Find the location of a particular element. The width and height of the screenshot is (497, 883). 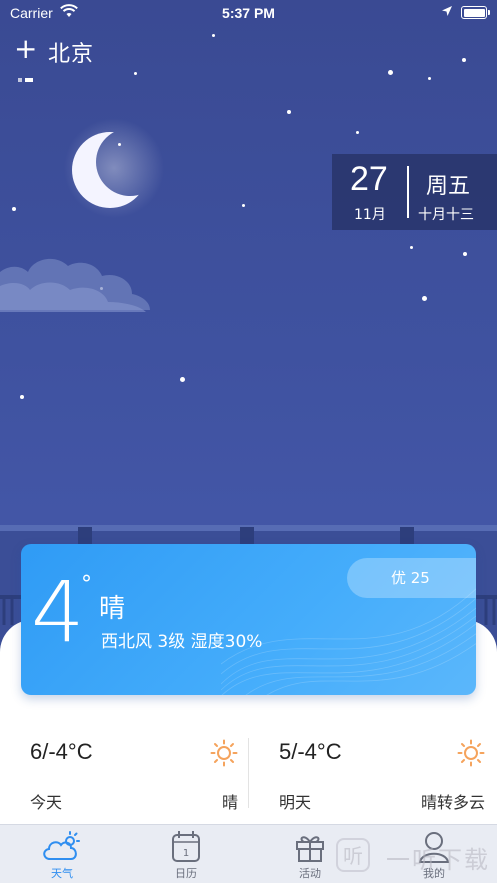

watermark: 听 一听下载 is located at coordinates (416, 860).